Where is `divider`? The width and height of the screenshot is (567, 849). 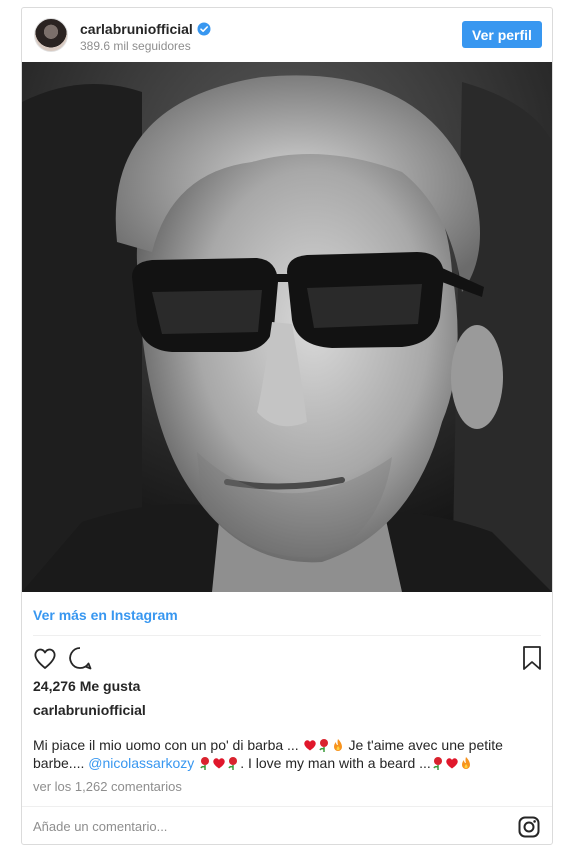 divider is located at coordinates (287, 635).